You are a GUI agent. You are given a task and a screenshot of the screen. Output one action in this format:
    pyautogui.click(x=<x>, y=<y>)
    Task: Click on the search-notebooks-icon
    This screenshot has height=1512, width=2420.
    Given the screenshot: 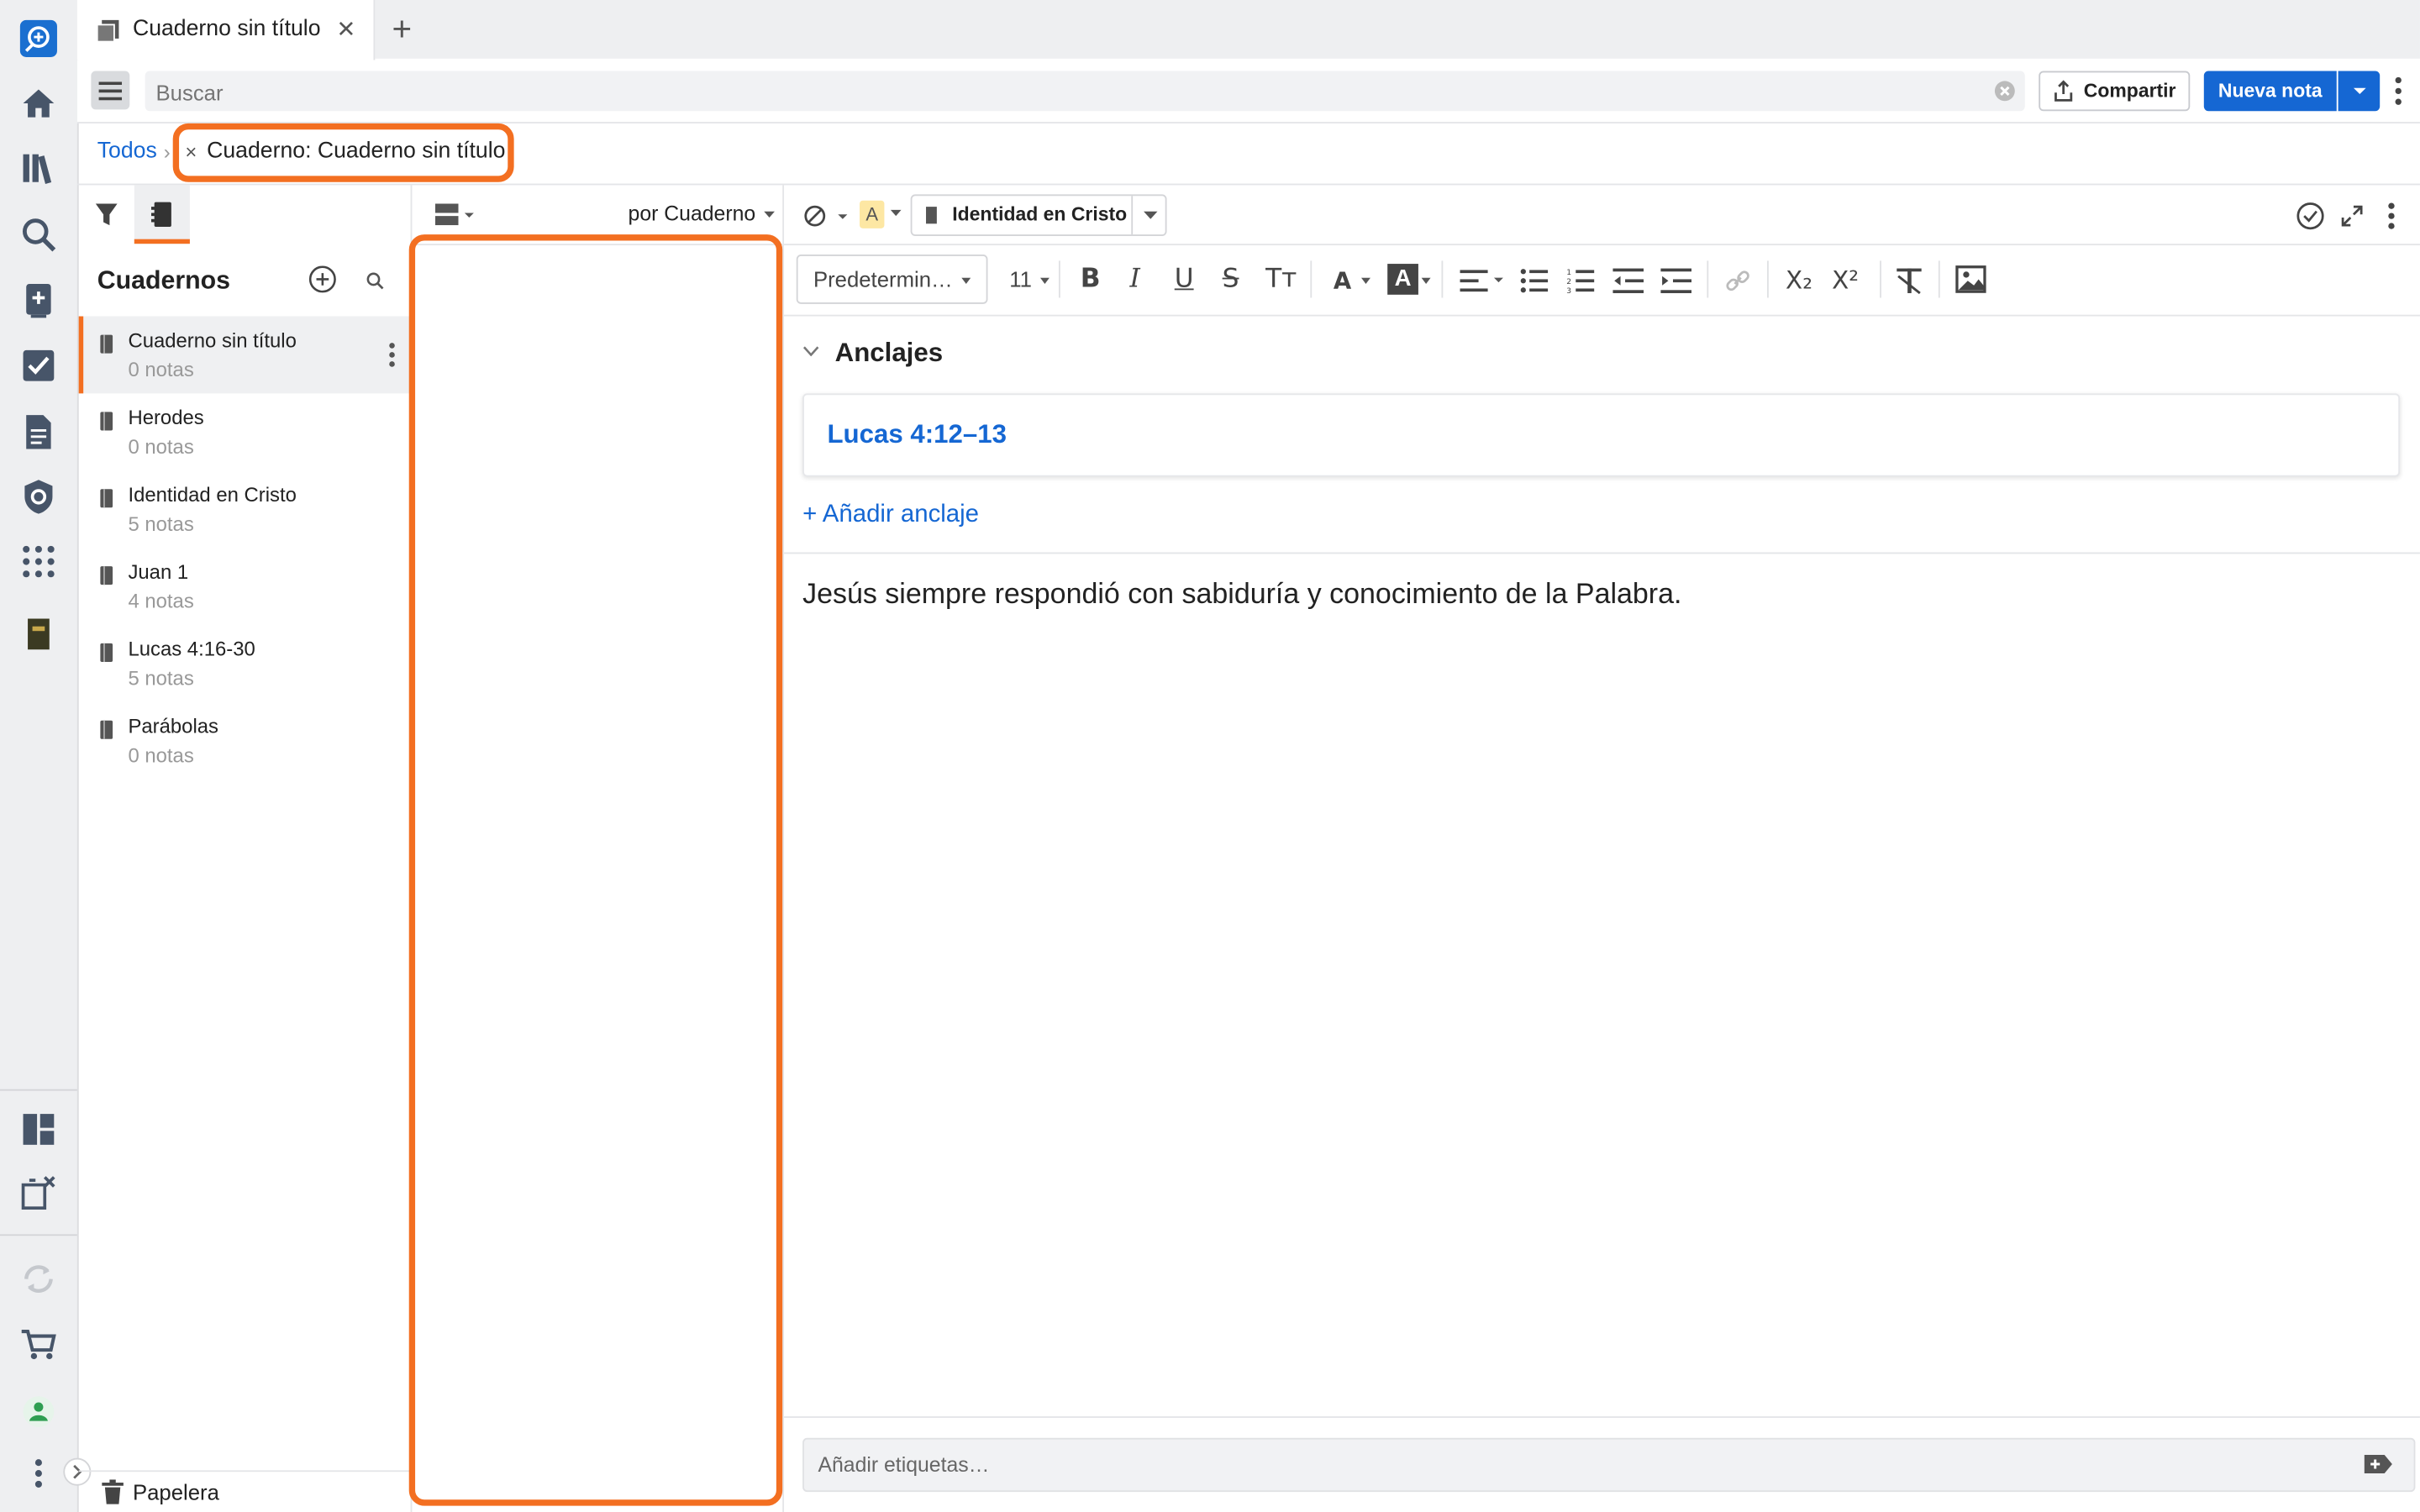 What is the action you would take?
    pyautogui.click(x=375, y=280)
    